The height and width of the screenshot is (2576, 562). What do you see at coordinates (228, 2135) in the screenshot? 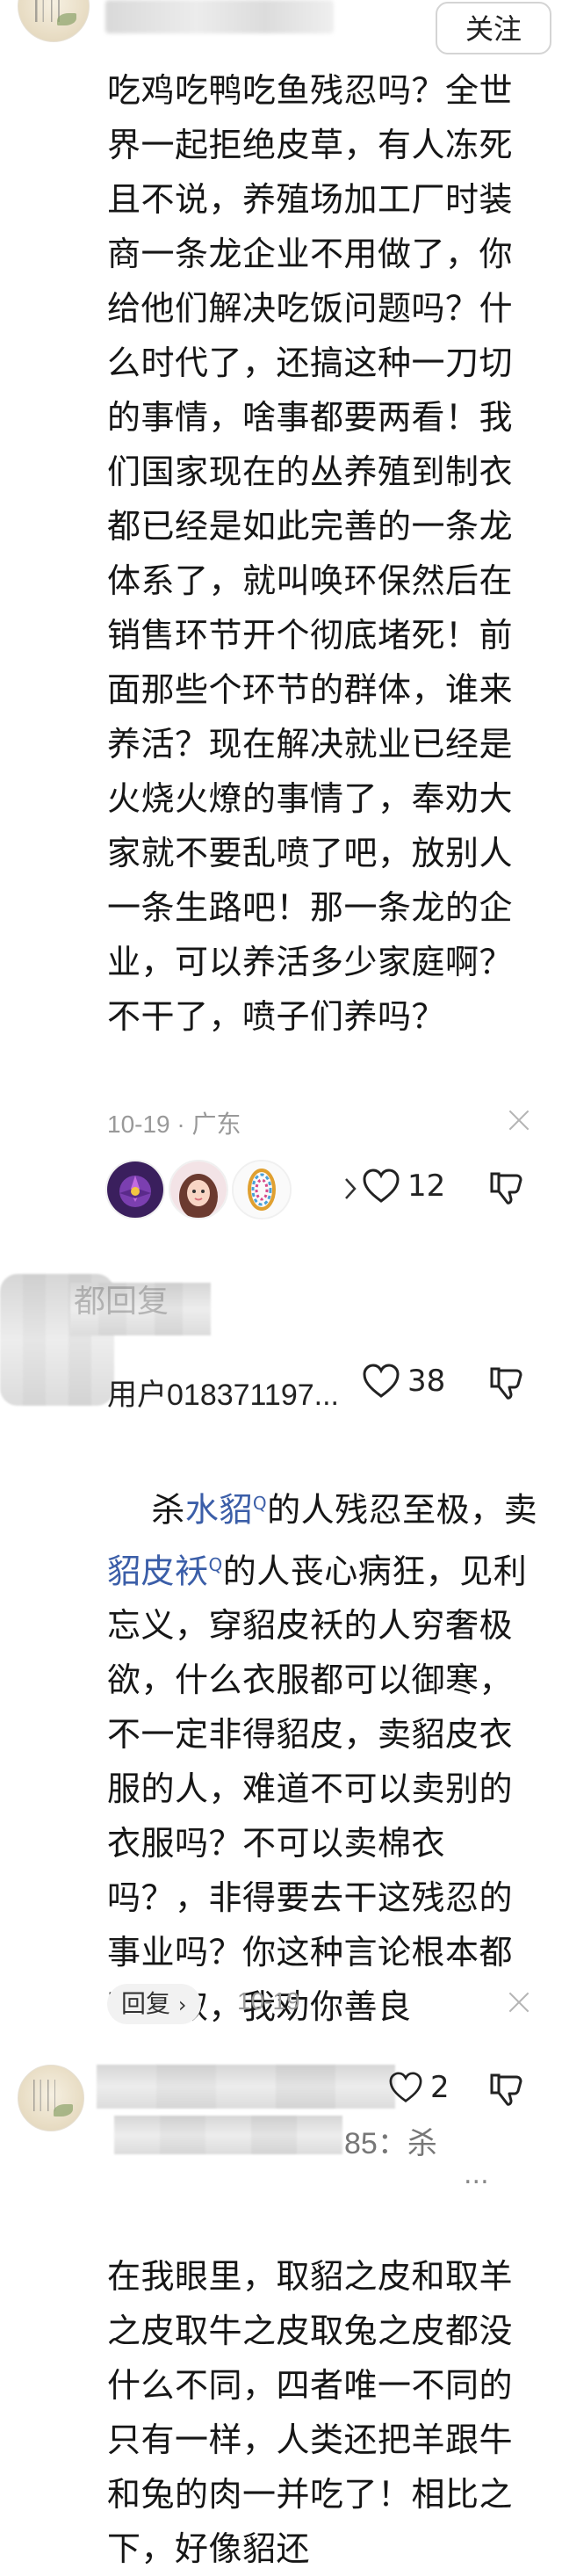
I see `quote-blurred` at bounding box center [228, 2135].